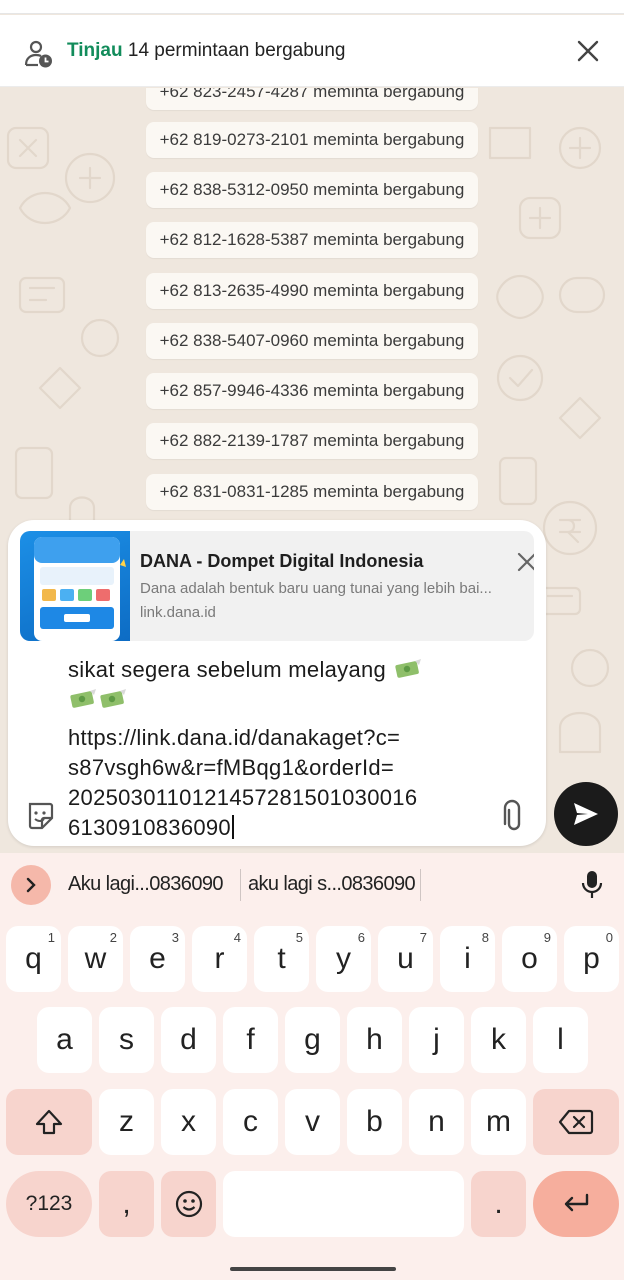 The height and width of the screenshot is (1280, 624). I want to click on key-label: i, so click(467, 958).